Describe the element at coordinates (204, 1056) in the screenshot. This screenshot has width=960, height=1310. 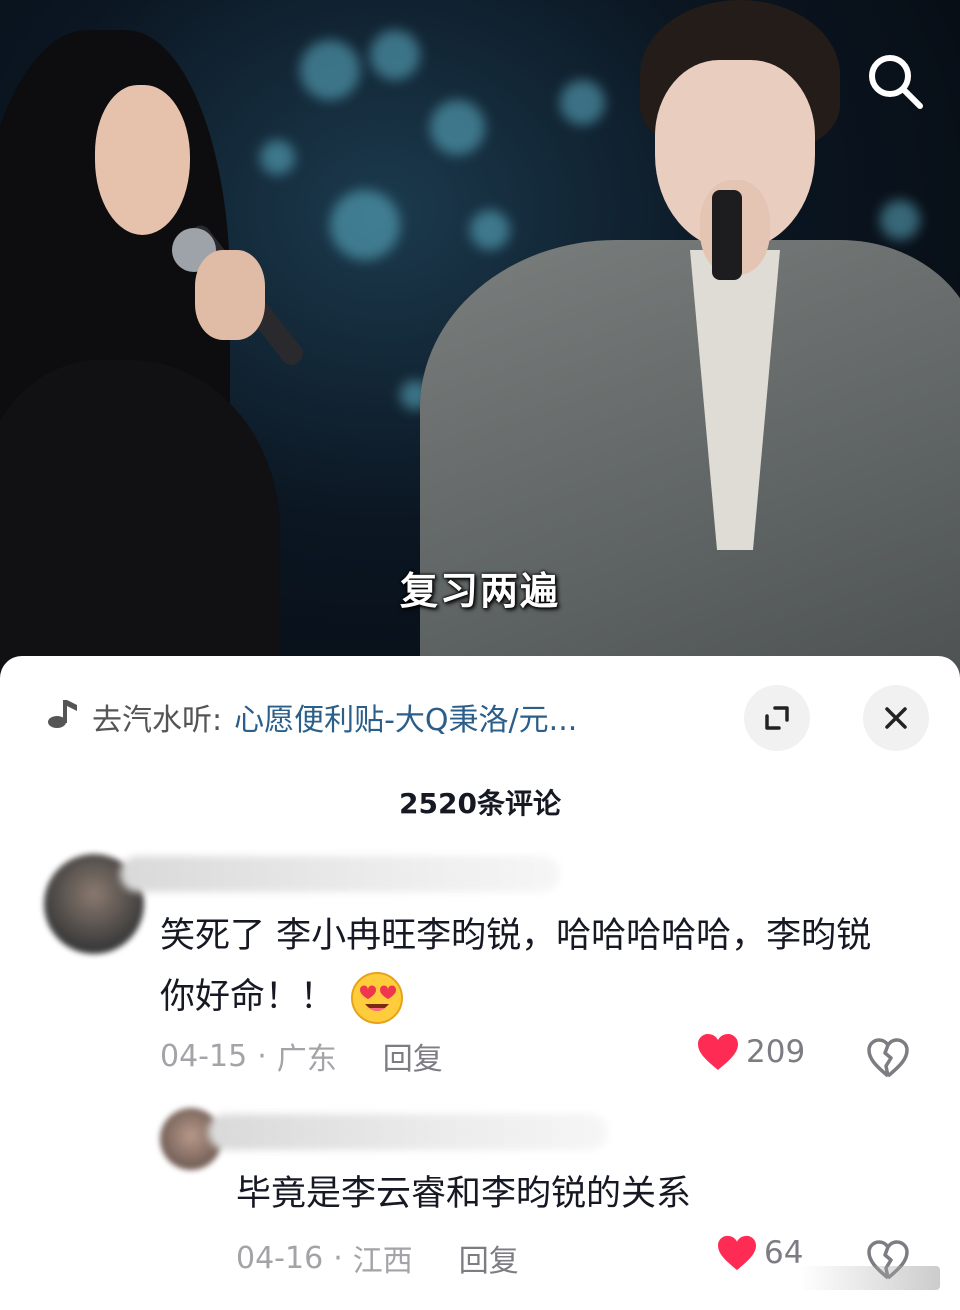
I see `comment-date: 04-15` at that location.